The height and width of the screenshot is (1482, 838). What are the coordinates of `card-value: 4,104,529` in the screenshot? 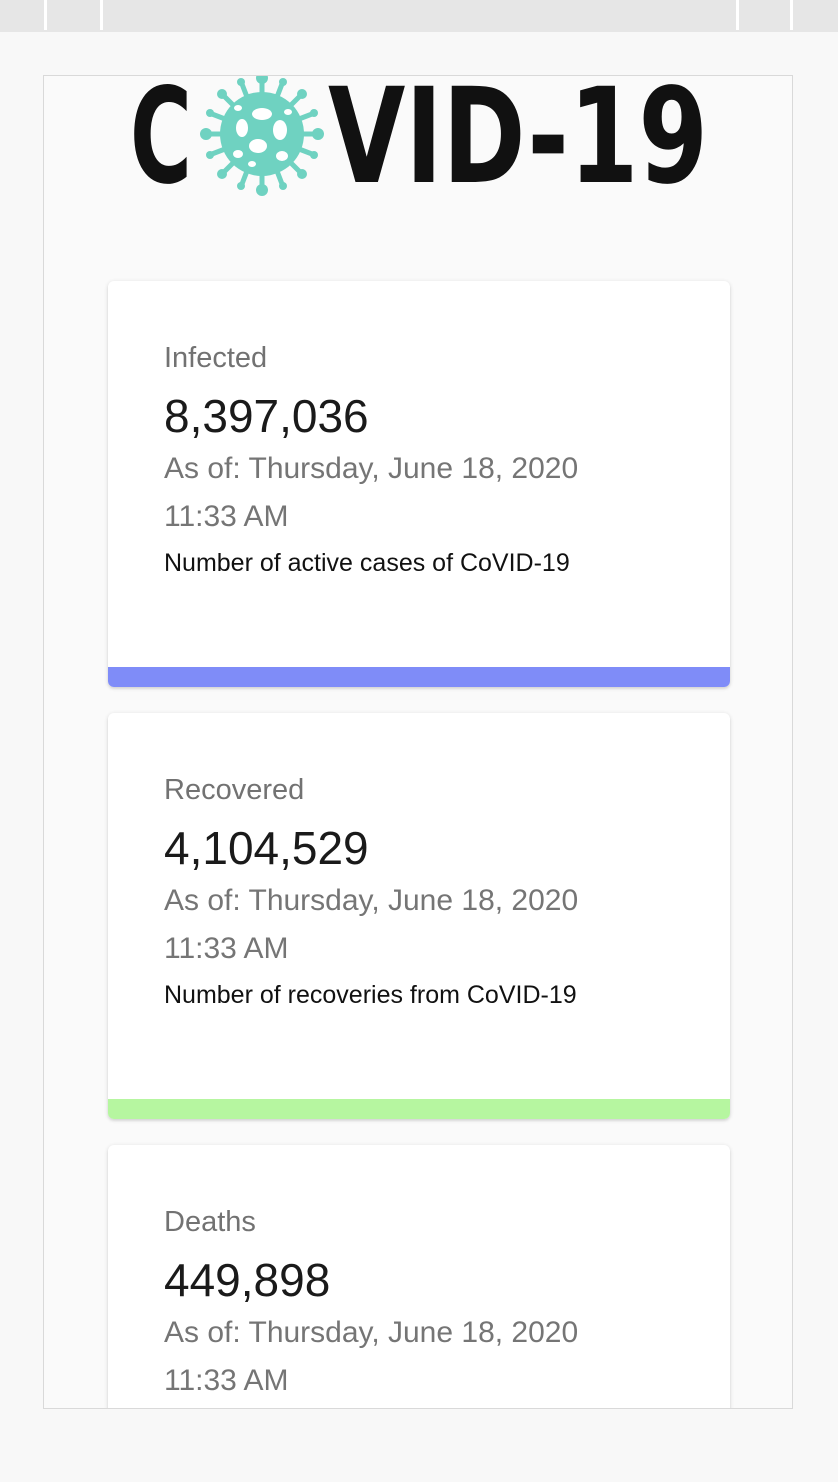 It's located at (266, 848).